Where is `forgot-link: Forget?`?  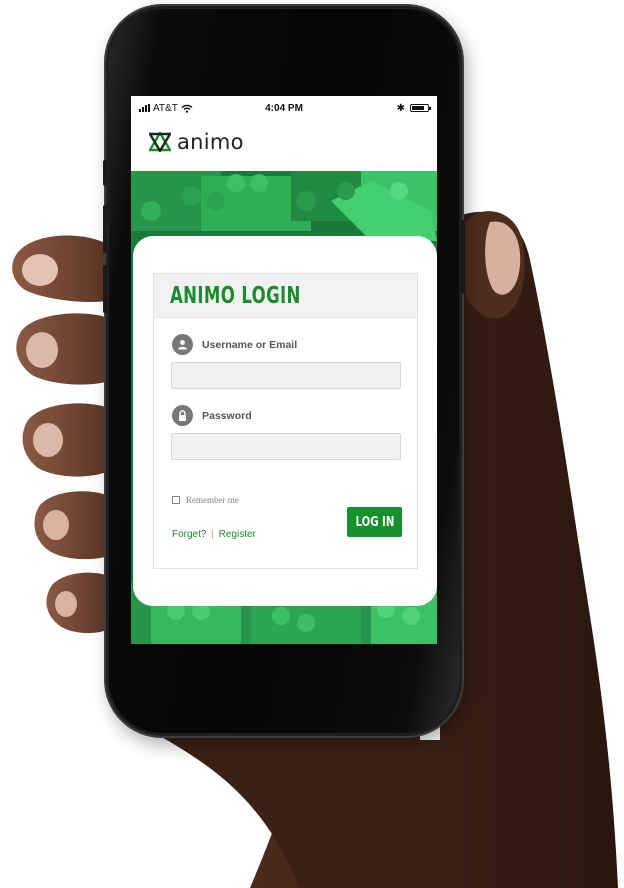 forgot-link: Forget? is located at coordinates (189, 534).